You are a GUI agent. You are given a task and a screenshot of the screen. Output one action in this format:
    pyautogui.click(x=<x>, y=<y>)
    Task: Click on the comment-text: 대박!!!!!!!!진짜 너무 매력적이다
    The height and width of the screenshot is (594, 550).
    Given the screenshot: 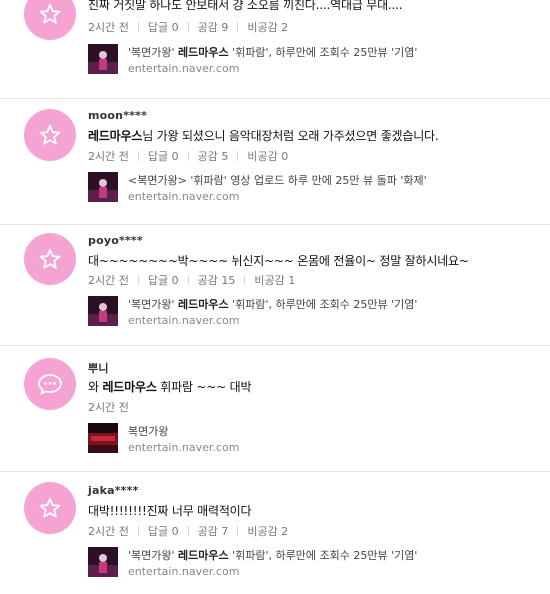 What is the action you would take?
    pyautogui.click(x=170, y=511)
    